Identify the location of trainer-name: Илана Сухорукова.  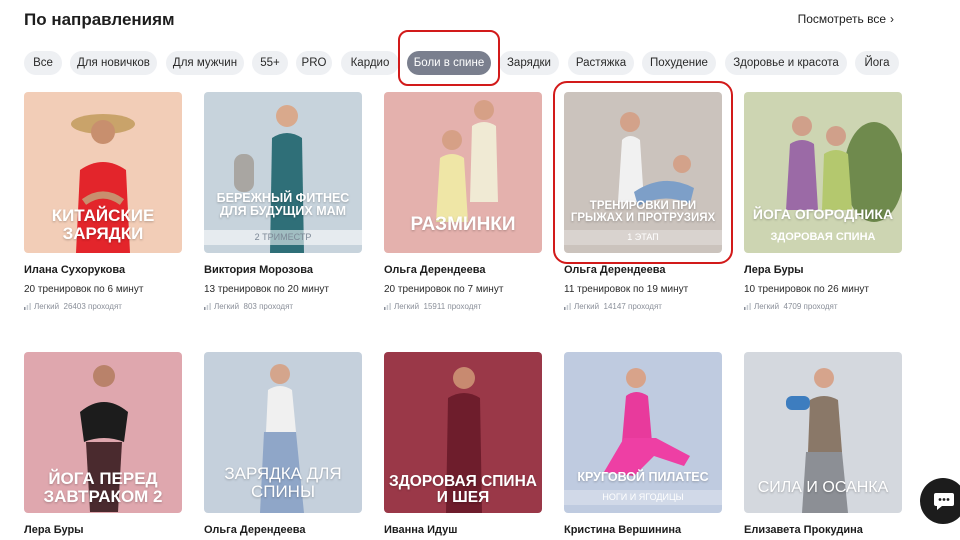
(75, 270).